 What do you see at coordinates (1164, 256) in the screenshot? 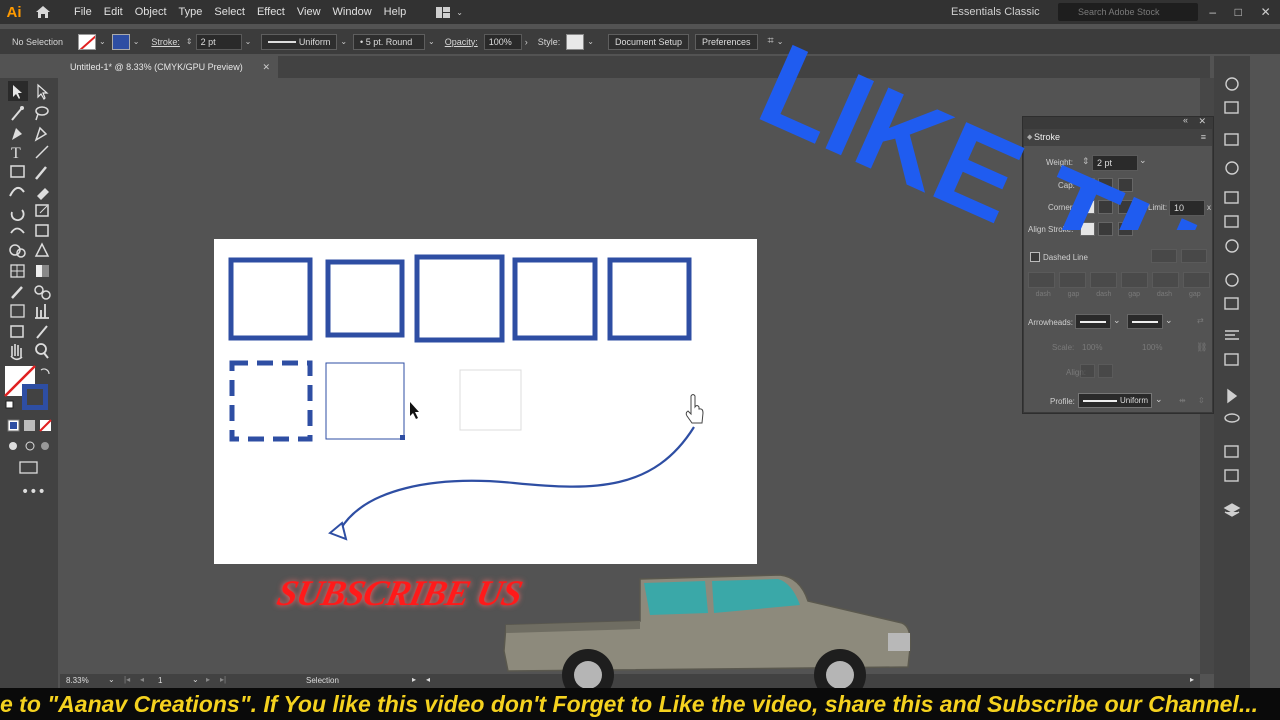
I see `dash-preserve-button` at bounding box center [1164, 256].